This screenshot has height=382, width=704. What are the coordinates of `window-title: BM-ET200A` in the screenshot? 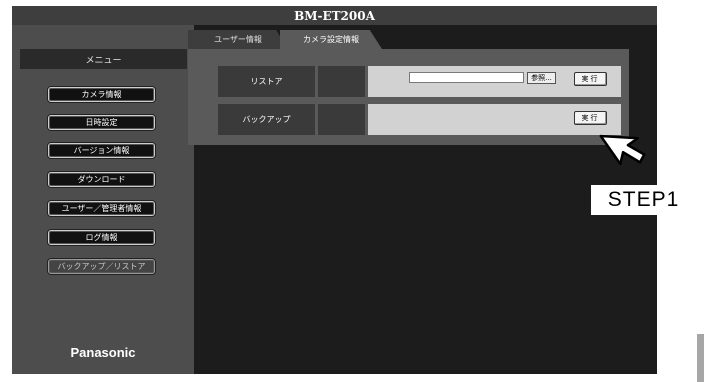 It's located at (334, 15).